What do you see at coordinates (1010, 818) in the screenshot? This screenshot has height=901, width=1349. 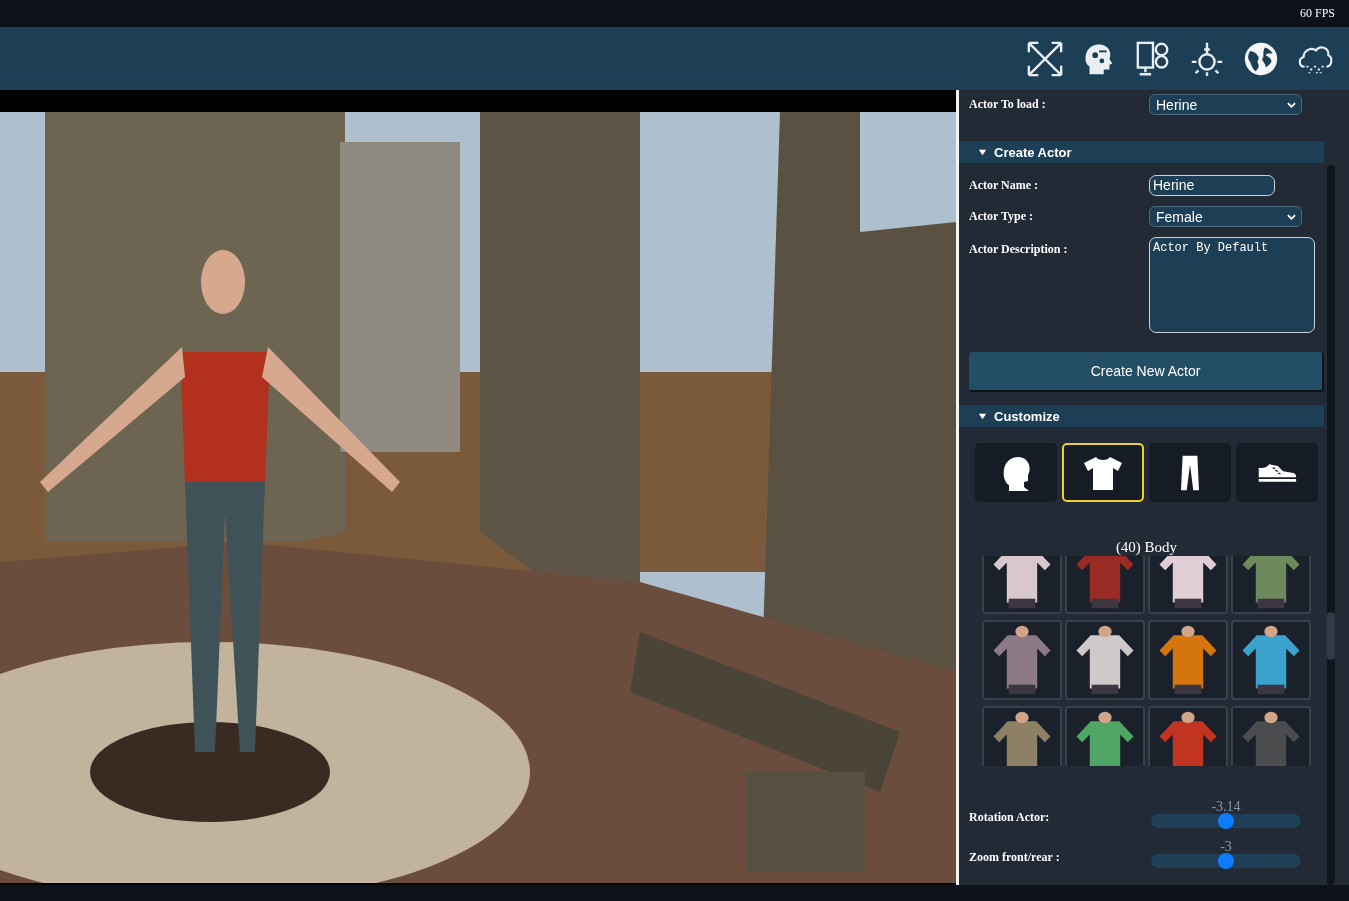 I see `slider-label: Rotation Actor:` at bounding box center [1010, 818].